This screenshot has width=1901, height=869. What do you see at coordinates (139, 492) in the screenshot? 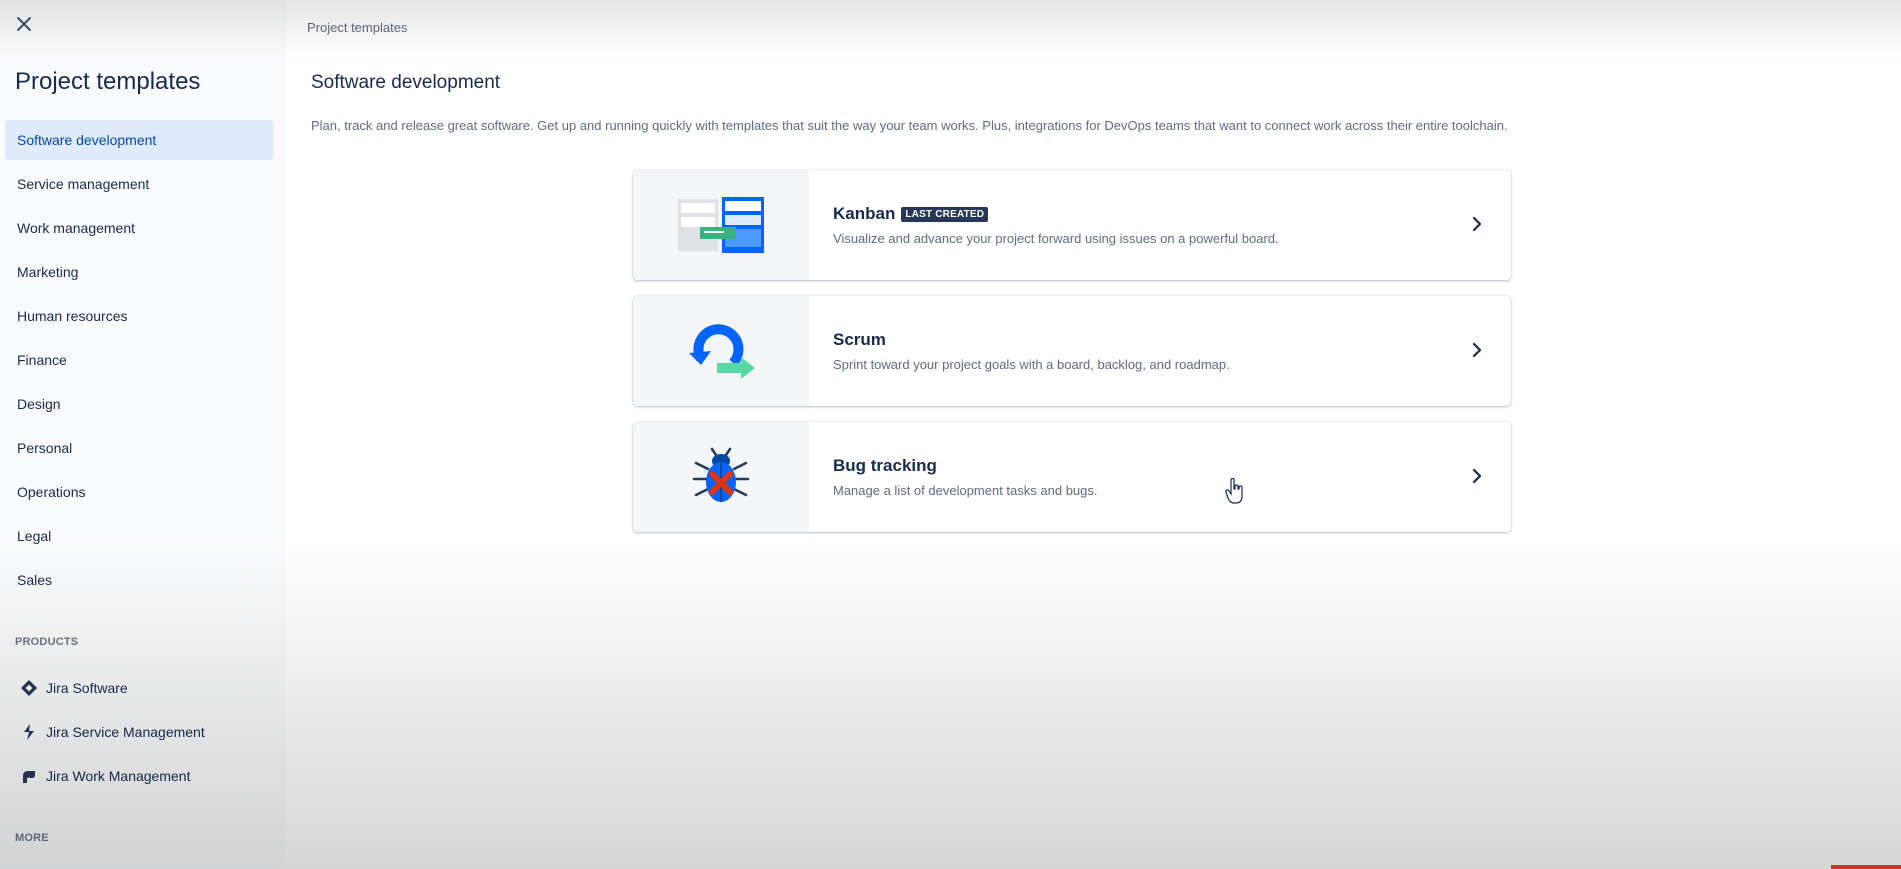
I see `sidebar-item-operations: Operations` at bounding box center [139, 492].